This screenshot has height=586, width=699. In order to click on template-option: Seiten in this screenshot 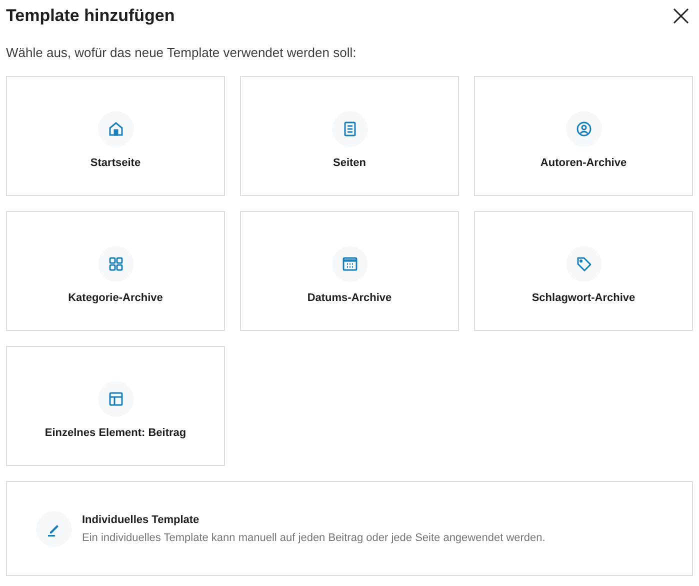, I will do `click(349, 136)`.